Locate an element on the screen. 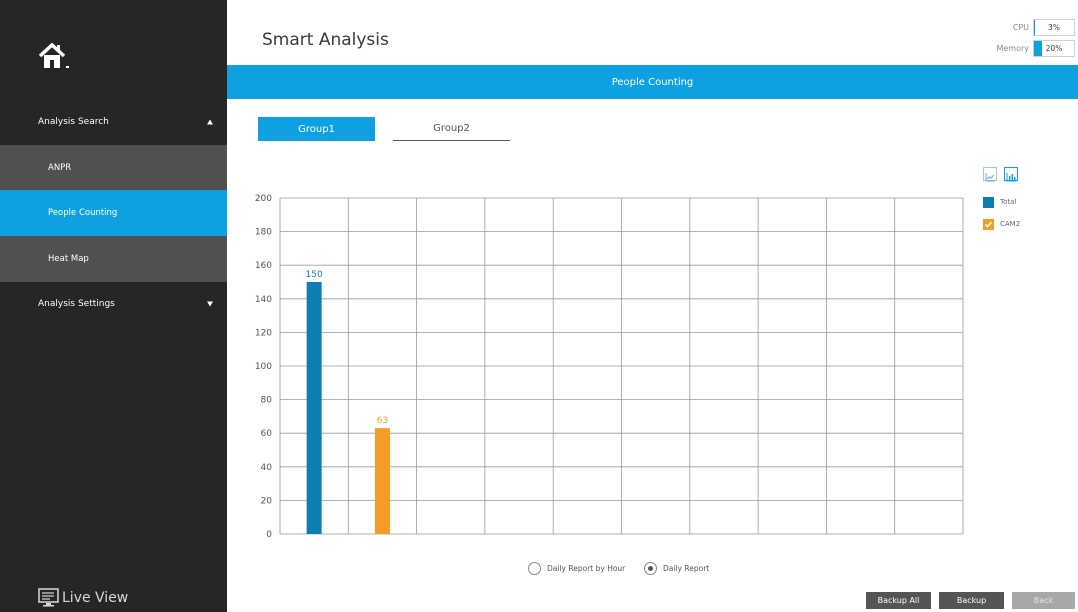  live-view-button: Live View is located at coordinates (83, 598).